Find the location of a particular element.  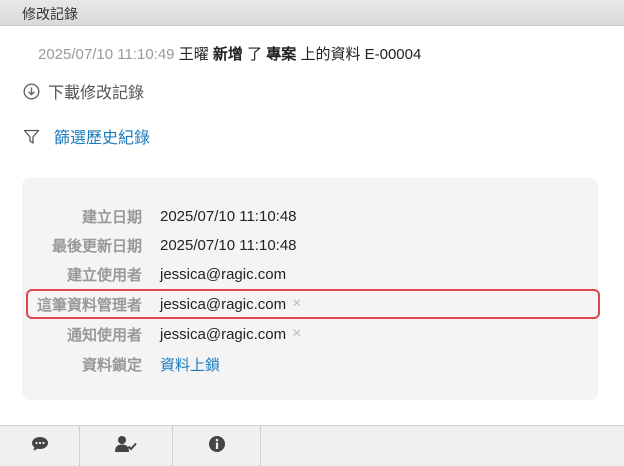

field-label: 建立使用者 is located at coordinates (104, 275).